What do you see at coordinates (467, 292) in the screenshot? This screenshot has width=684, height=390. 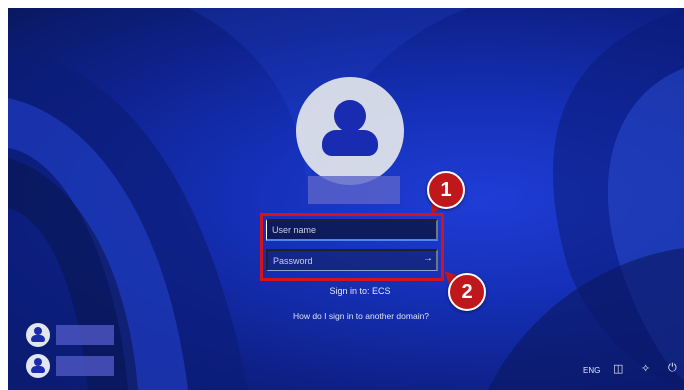 I see `callout-badge-2: 2` at bounding box center [467, 292].